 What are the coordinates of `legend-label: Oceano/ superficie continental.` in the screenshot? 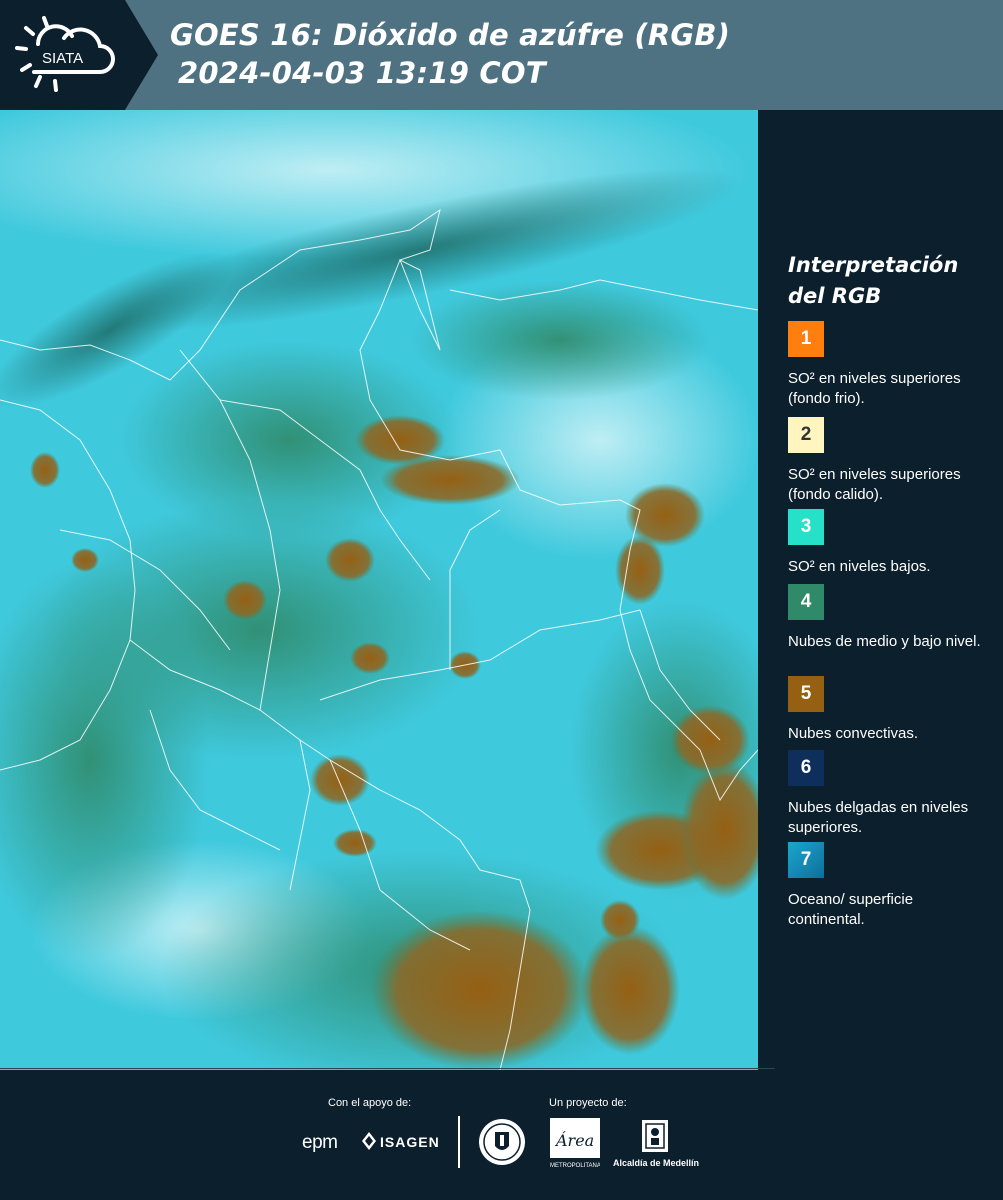 It's located at (851, 909).